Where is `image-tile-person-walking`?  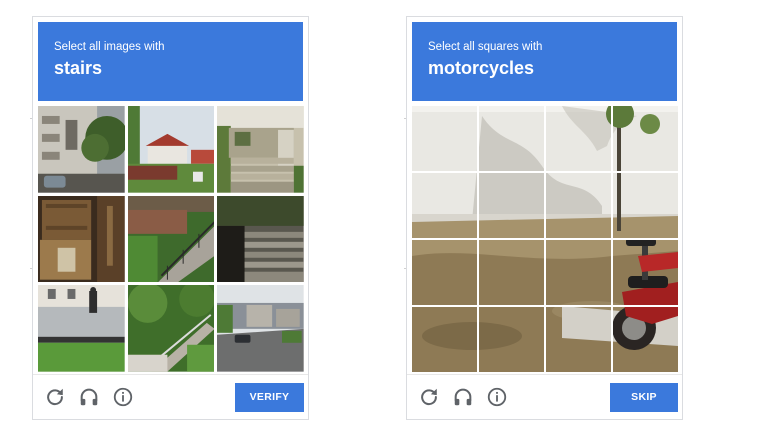
image-tile-person-walking is located at coordinates (81, 328).